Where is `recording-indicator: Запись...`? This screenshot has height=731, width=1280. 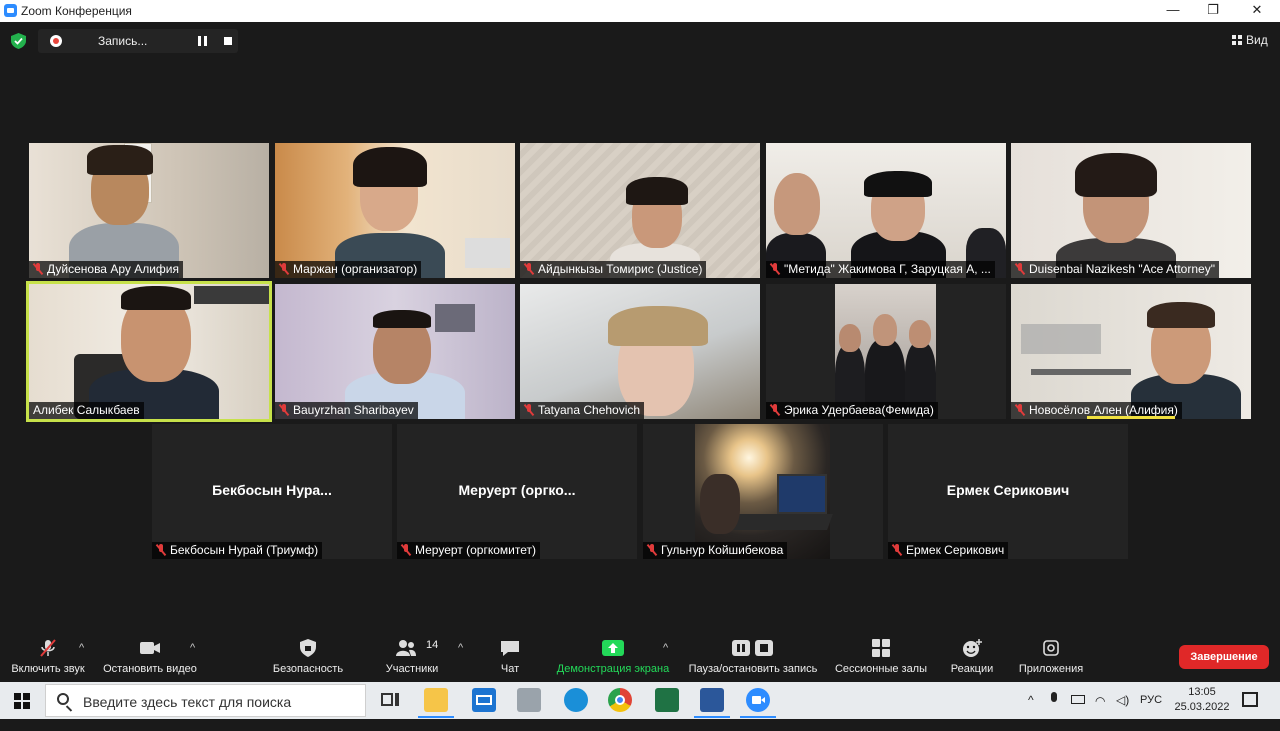
recording-indicator: Запись... is located at coordinates (138, 41).